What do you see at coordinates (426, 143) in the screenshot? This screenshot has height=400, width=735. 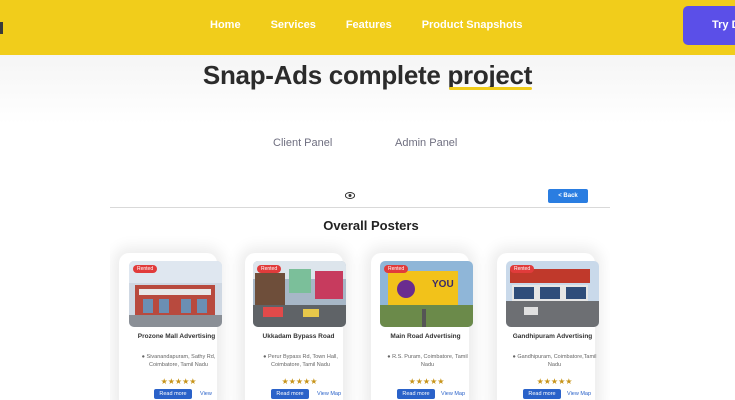 I see `tab-admin-panel: Admin Panel` at bounding box center [426, 143].